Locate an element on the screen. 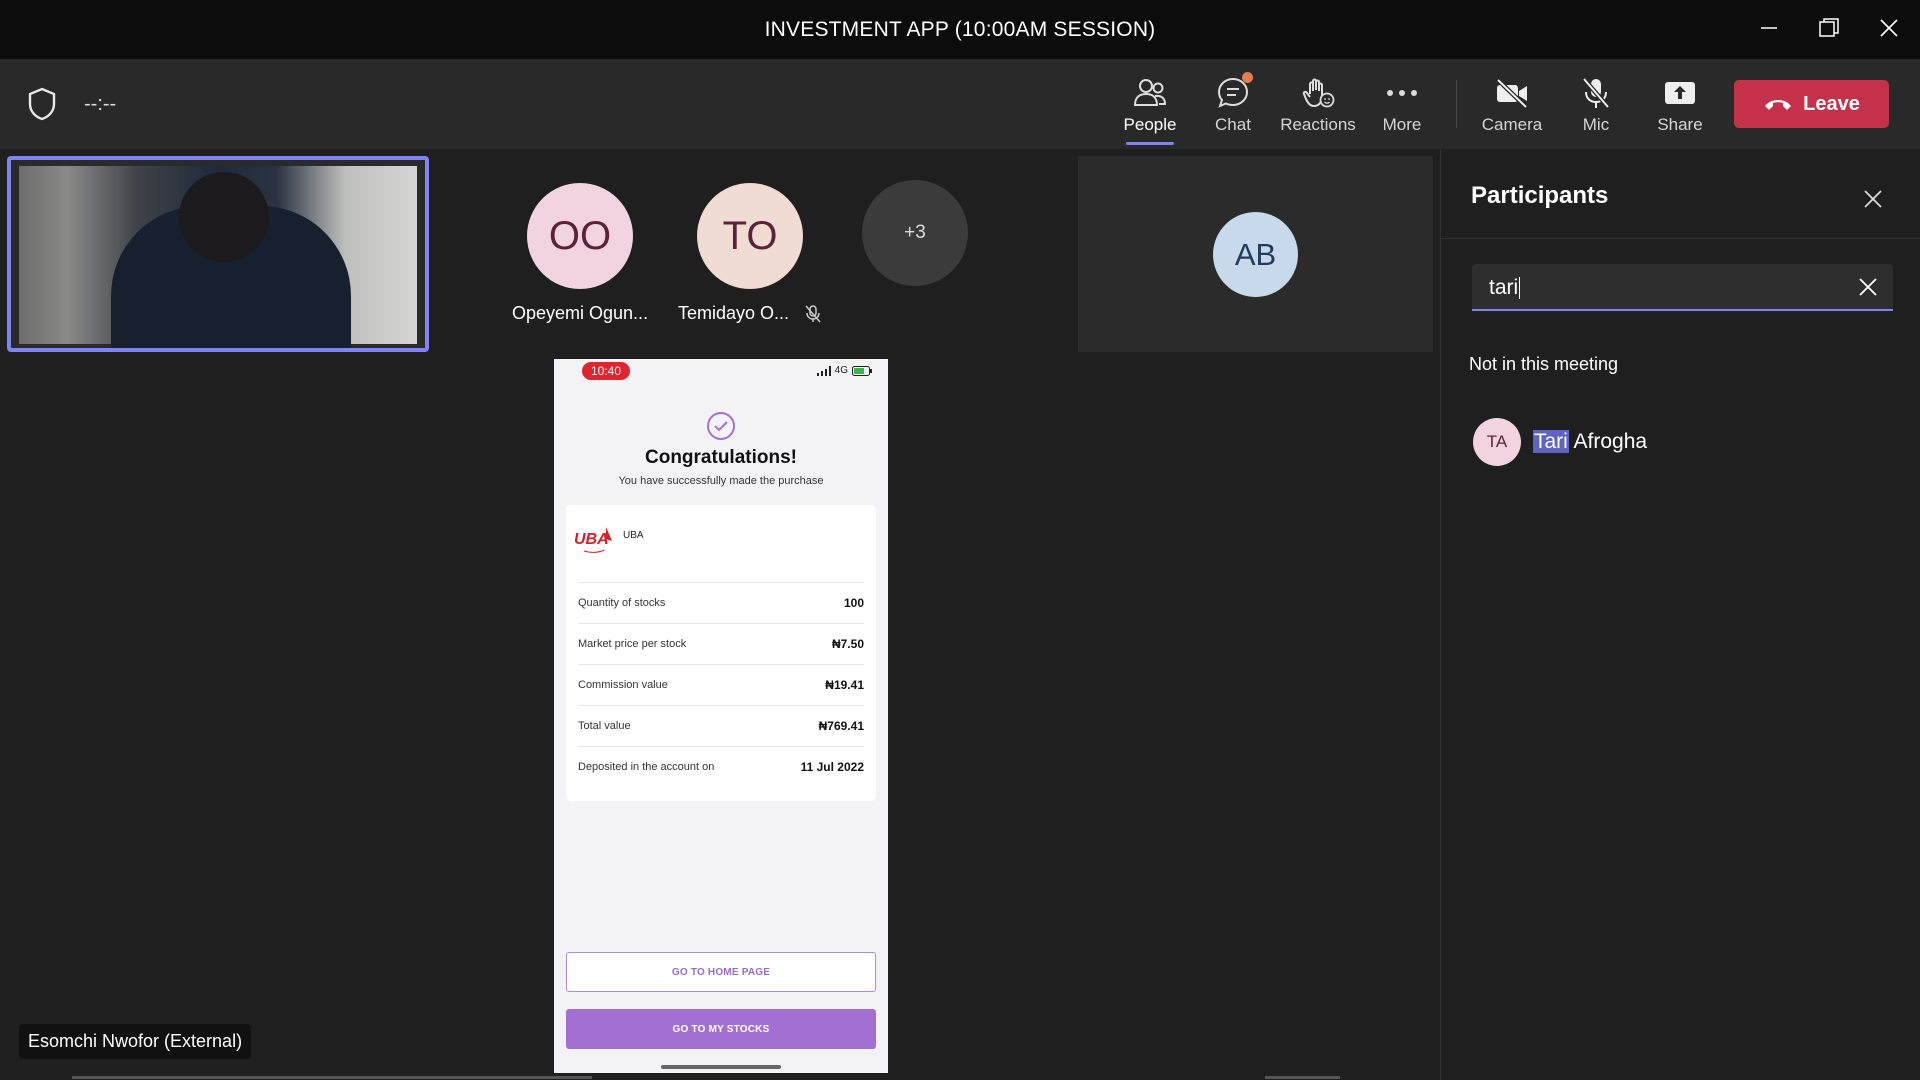 Image resolution: width=1920 pixels, height=1080 pixels. toolbar-divider is located at coordinates (1456, 104).